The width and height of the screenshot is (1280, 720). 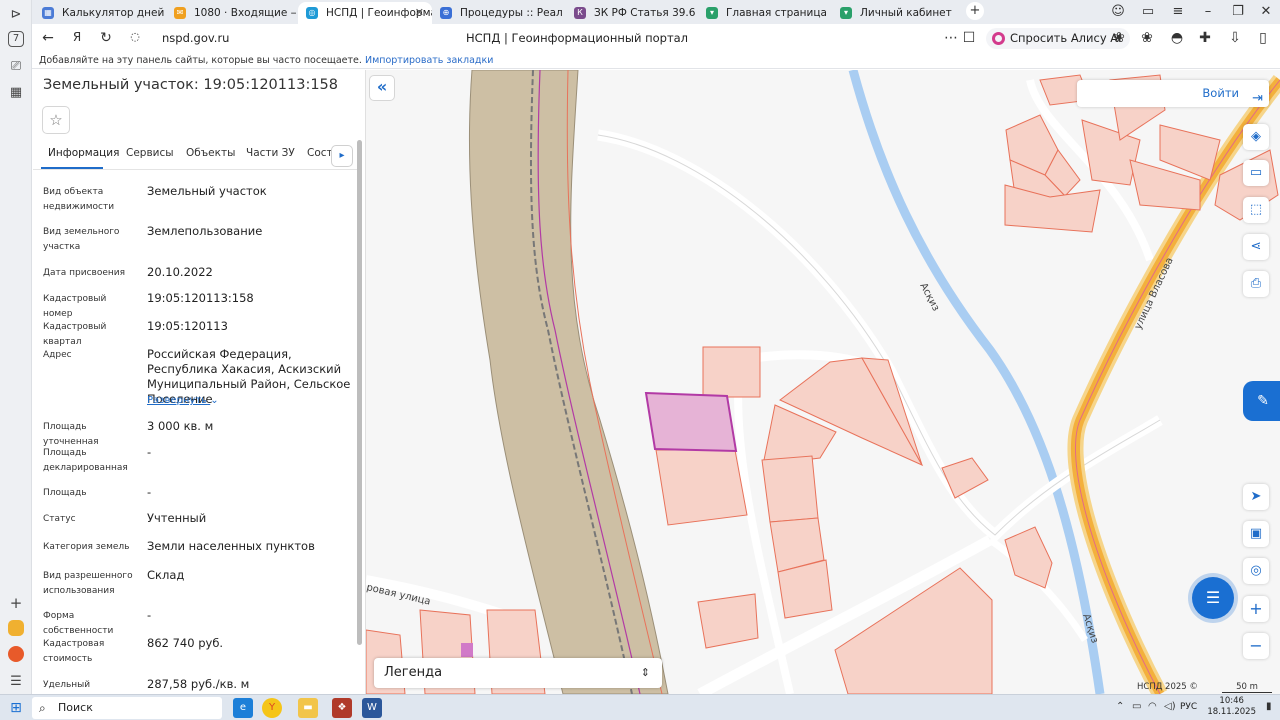 I want to click on menu-icon: ≡, so click(x=1178, y=11).